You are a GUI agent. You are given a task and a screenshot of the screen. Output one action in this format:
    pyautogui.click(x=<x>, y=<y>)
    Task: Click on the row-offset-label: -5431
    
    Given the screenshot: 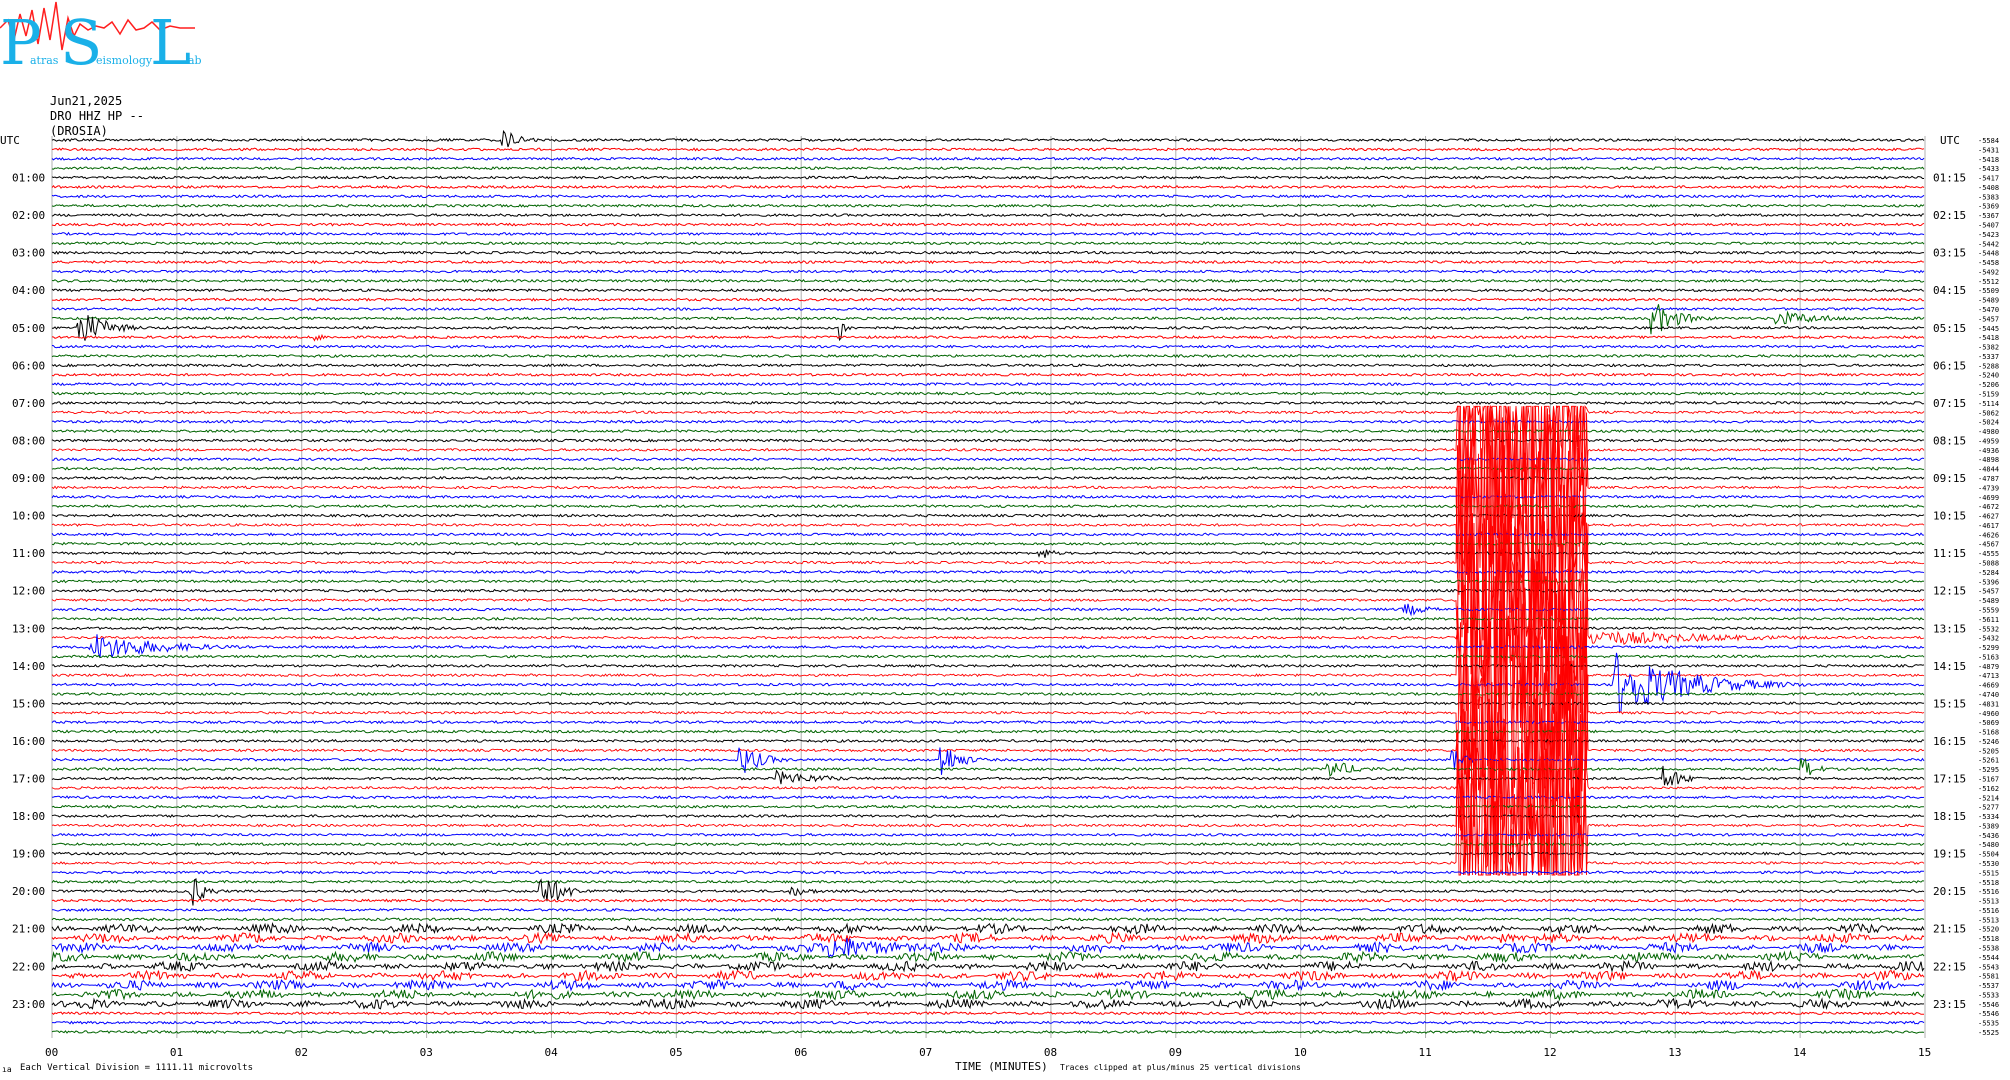 What is the action you would take?
    pyautogui.click(x=1988, y=150)
    